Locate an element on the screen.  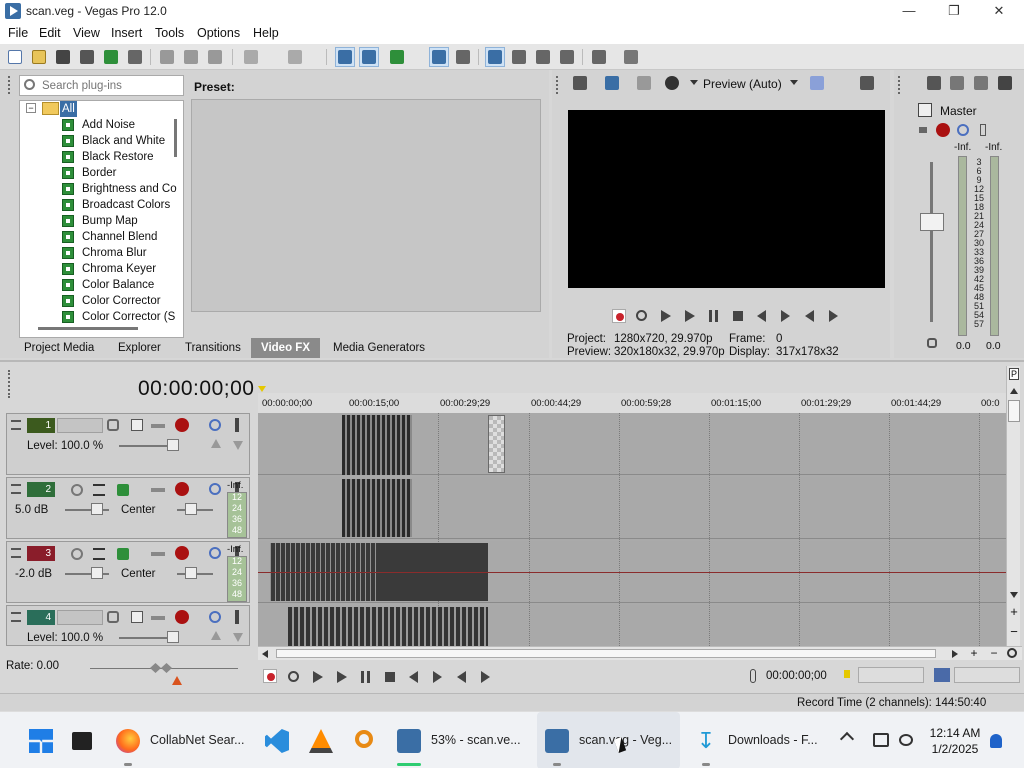
rate-slider-thumb is located at coordinates (161, 668).